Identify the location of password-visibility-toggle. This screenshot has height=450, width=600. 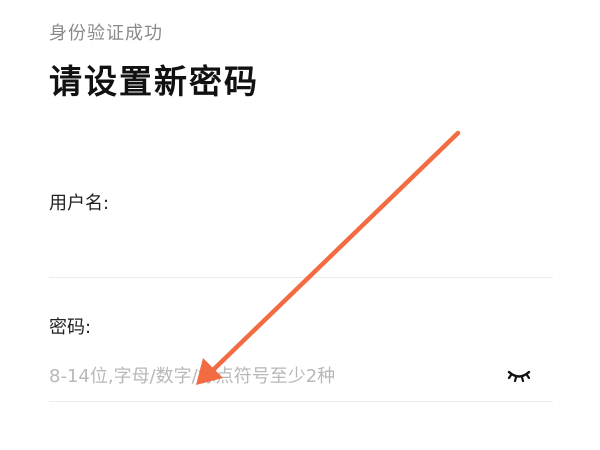
(519, 375).